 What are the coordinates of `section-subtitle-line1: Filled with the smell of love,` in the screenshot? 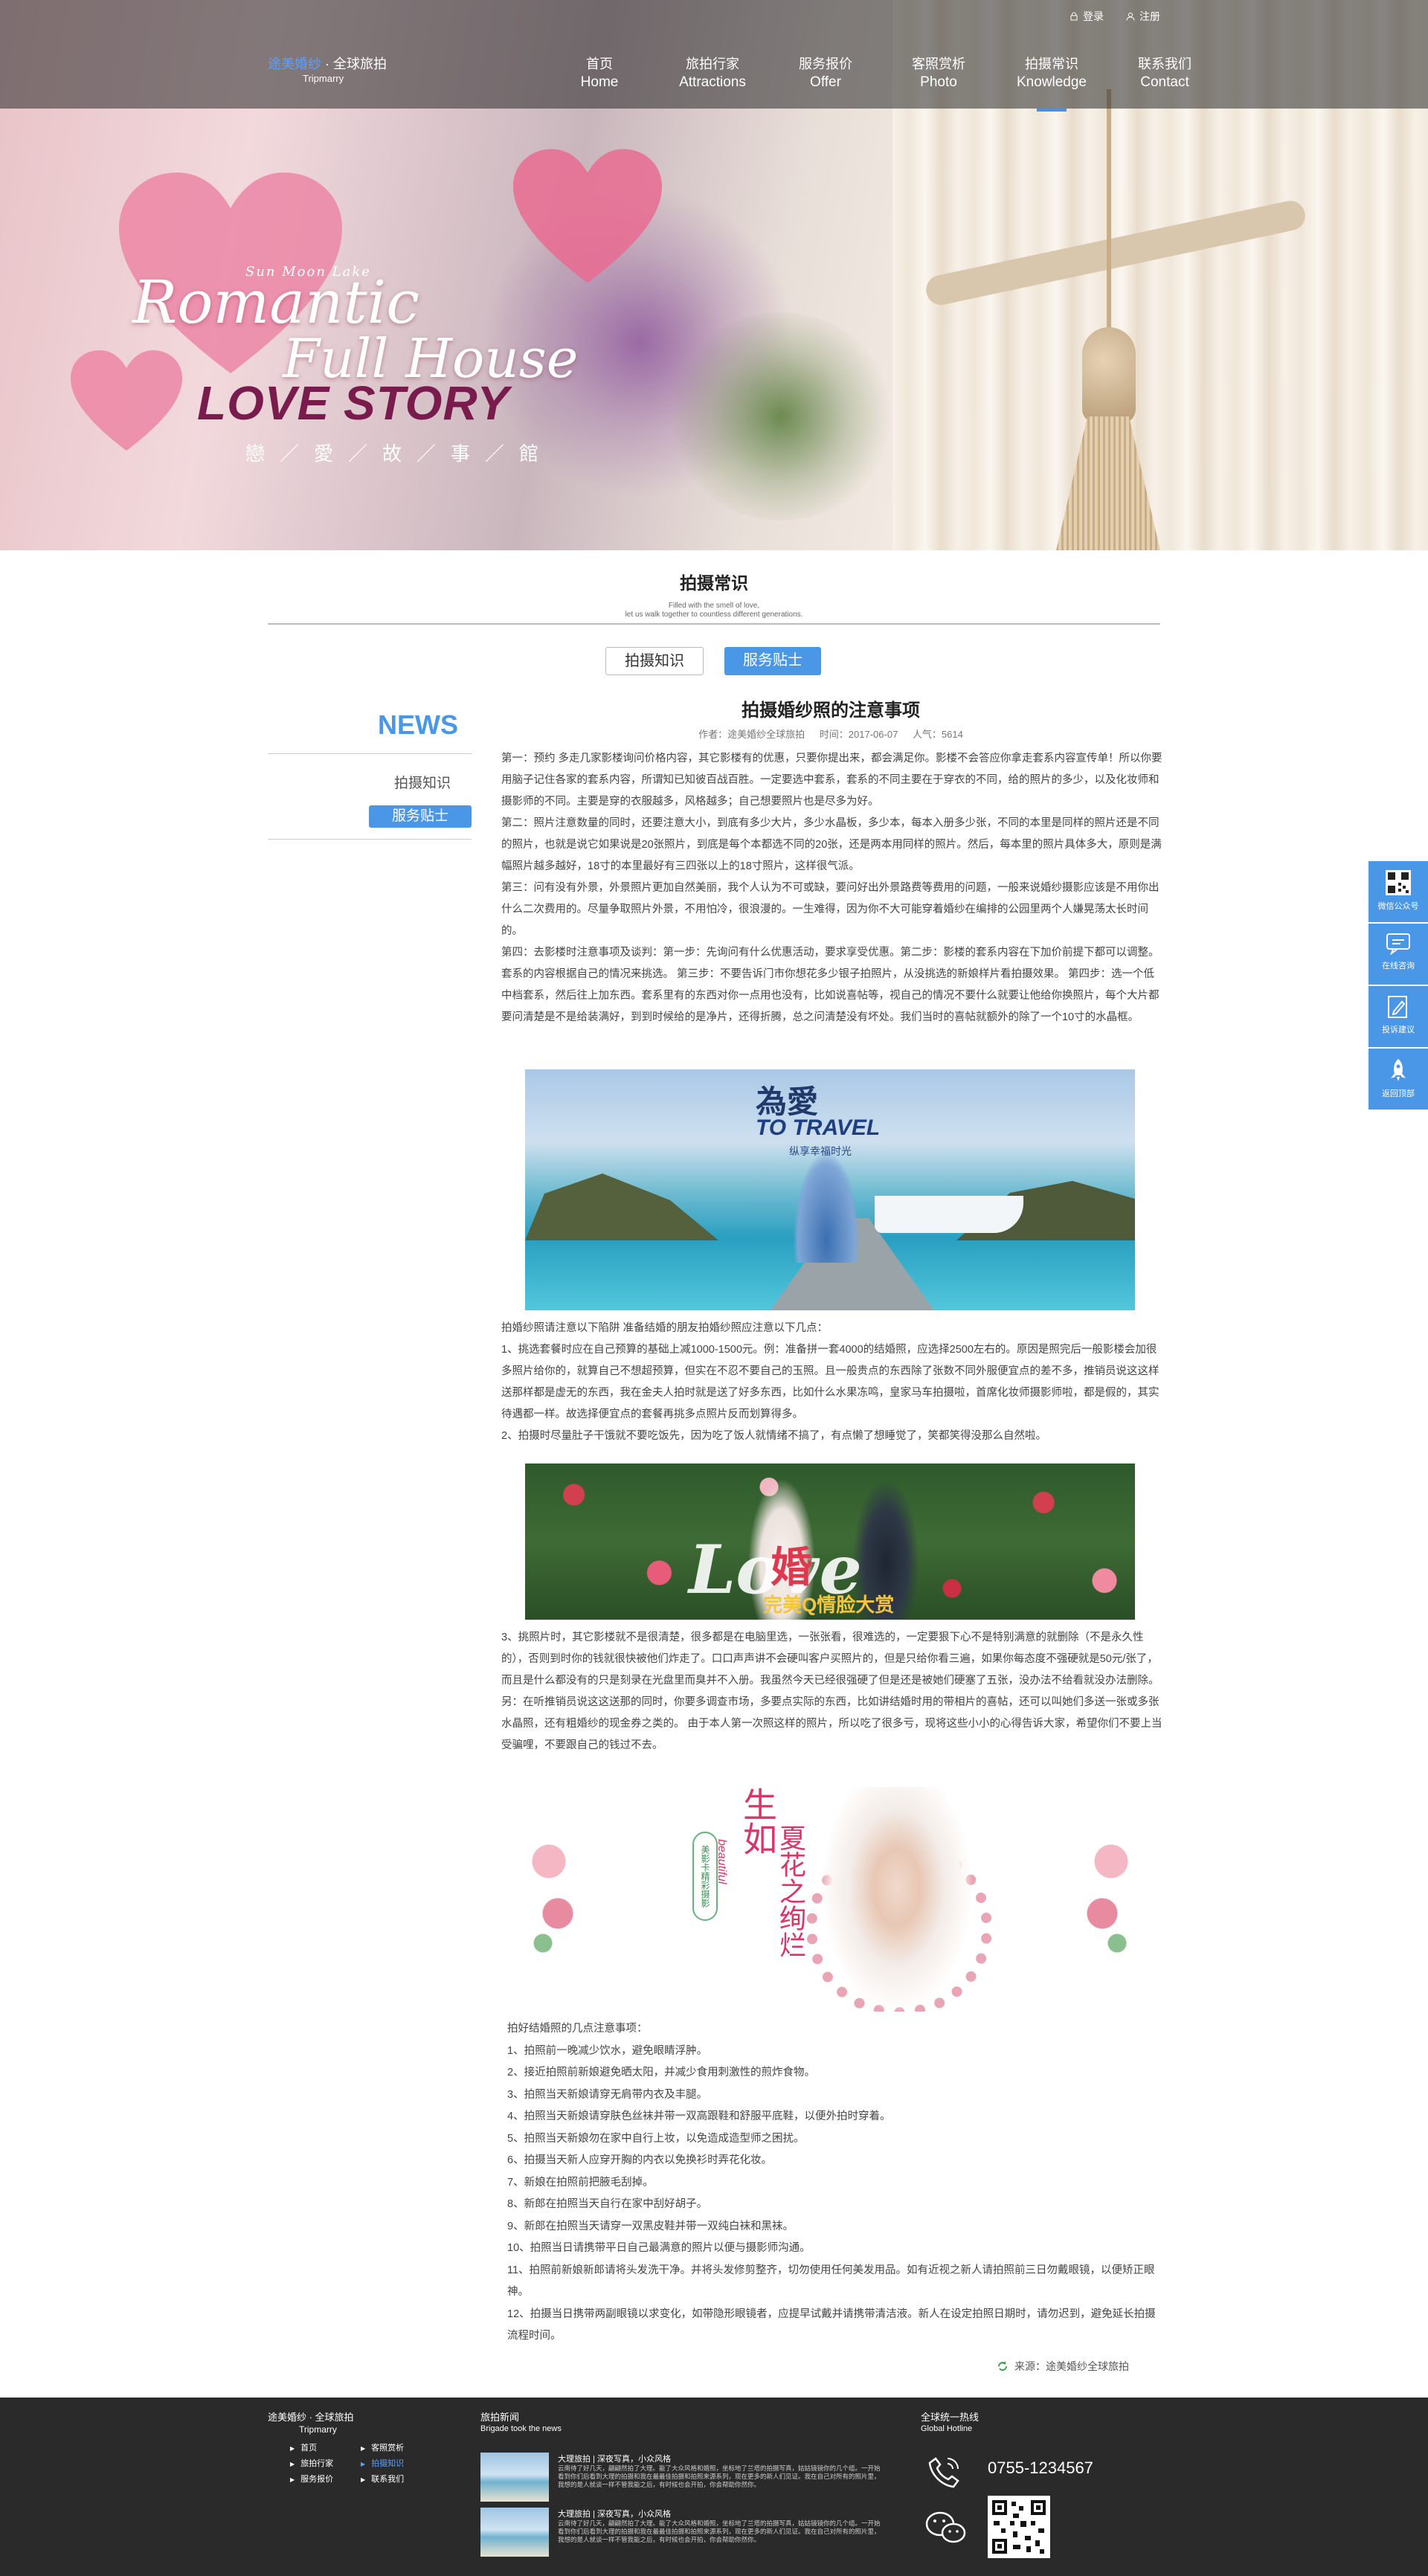 It's located at (714, 606).